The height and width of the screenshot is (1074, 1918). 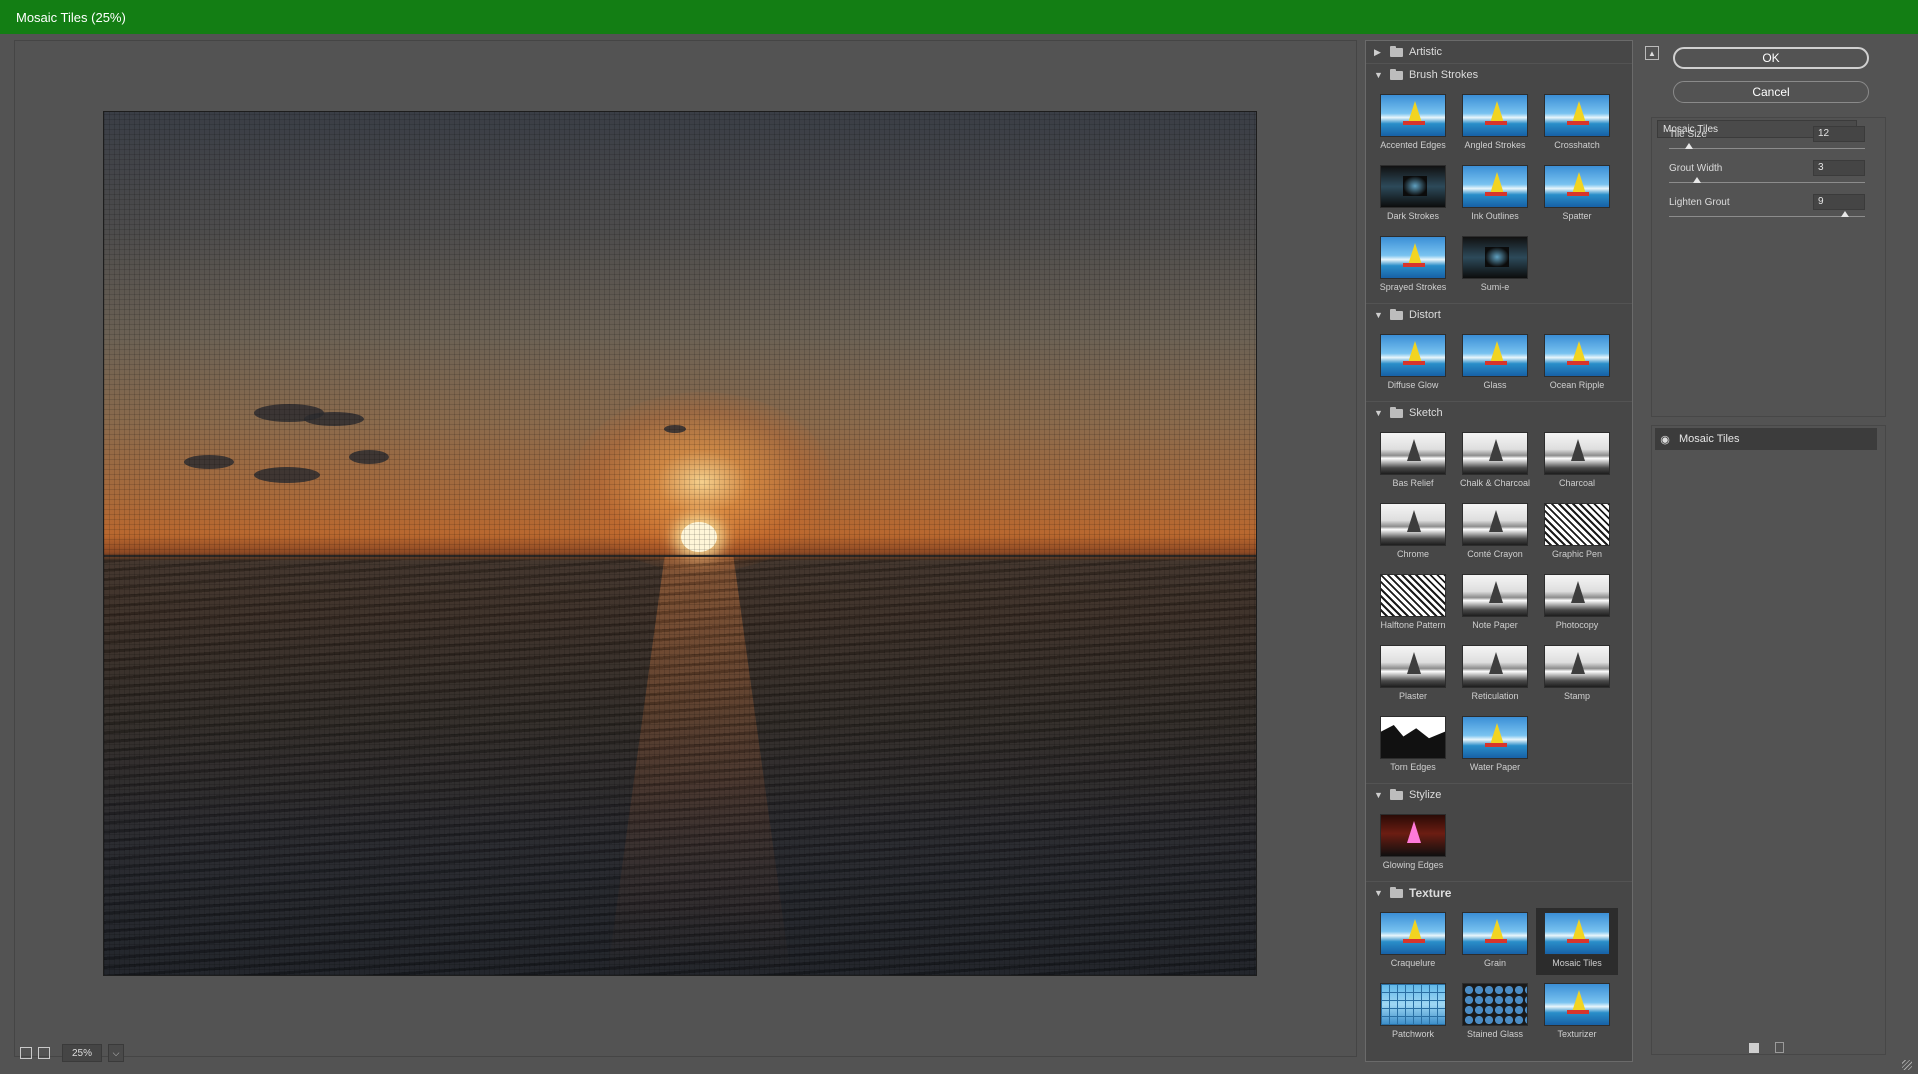 What do you see at coordinates (1577, 603) in the screenshot?
I see `filter-thumb-photocopy: Photocopy` at bounding box center [1577, 603].